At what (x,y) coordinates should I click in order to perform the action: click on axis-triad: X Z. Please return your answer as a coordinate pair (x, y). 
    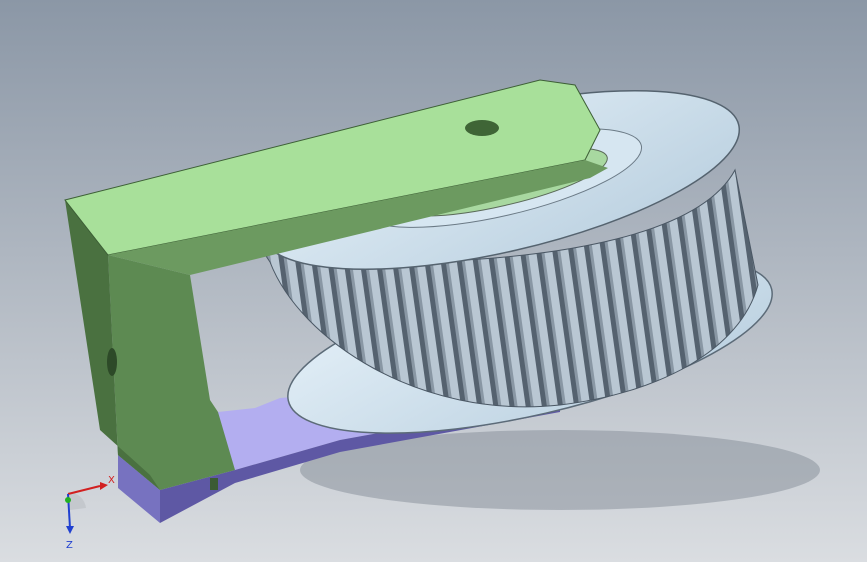
    Looking at the image, I should click on (90, 512).